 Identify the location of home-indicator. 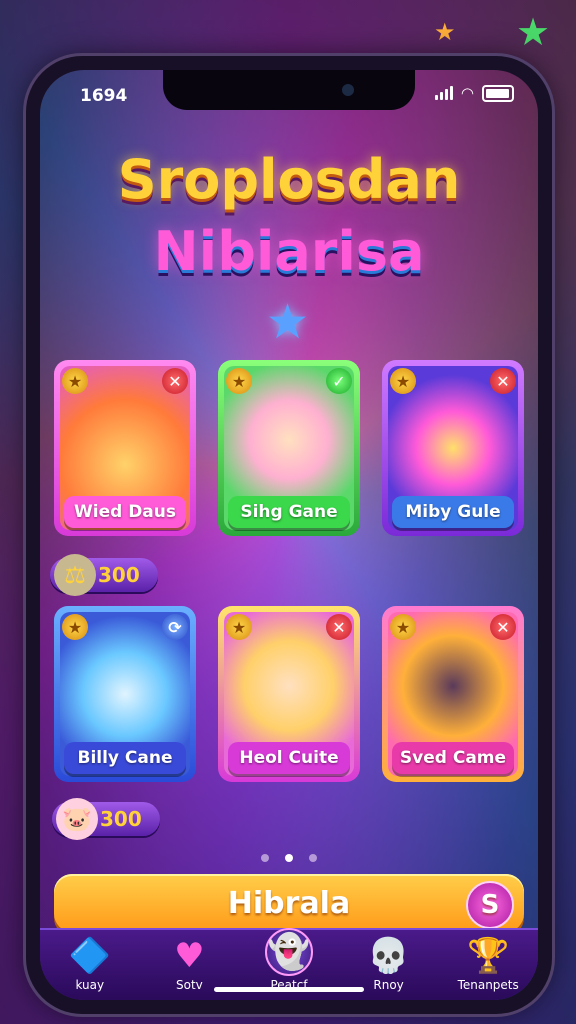
(289, 989).